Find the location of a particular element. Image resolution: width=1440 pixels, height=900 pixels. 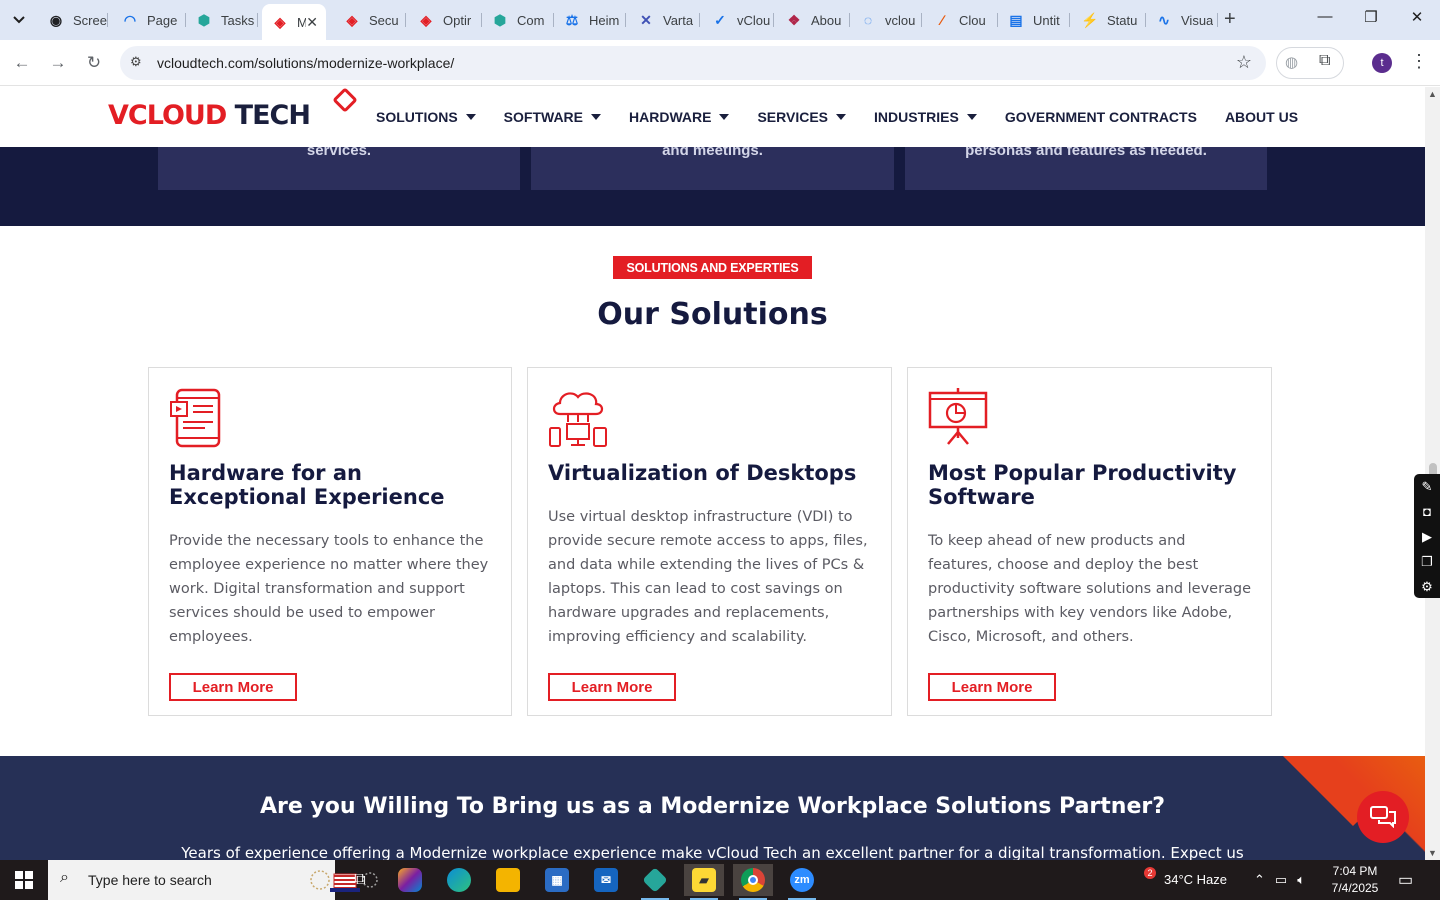

edge-app is located at coordinates (459, 880).